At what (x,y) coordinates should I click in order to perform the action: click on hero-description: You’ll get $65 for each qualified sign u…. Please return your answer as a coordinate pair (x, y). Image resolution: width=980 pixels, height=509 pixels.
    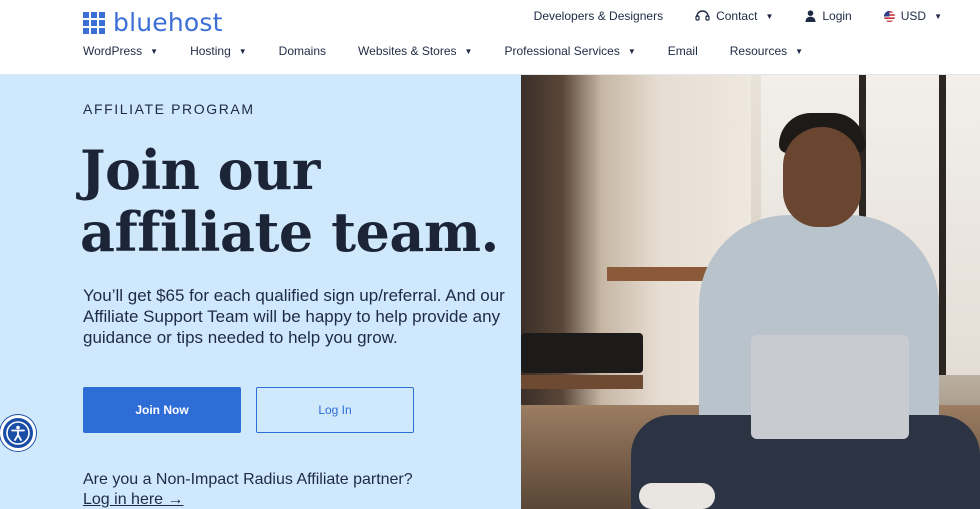
    Looking at the image, I should click on (294, 316).